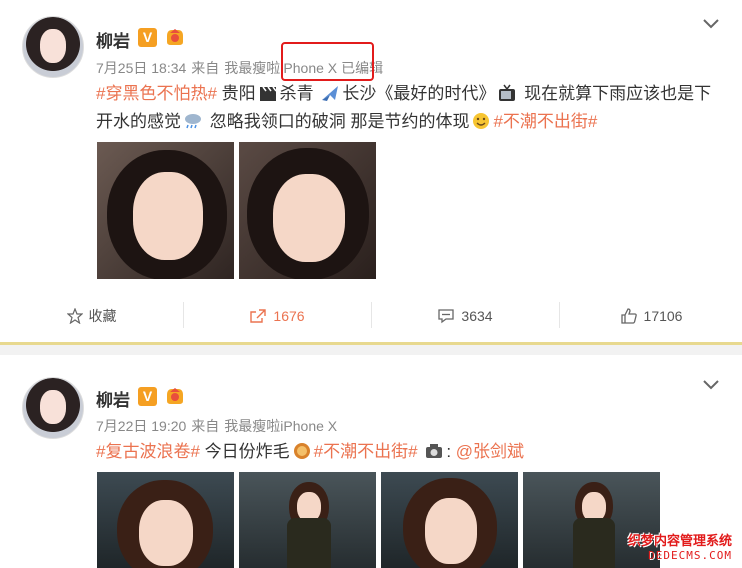 The height and width of the screenshot is (568, 742). I want to click on text-segment: 忽略我领口的破洞 那是节约的体现, so click(339, 121).